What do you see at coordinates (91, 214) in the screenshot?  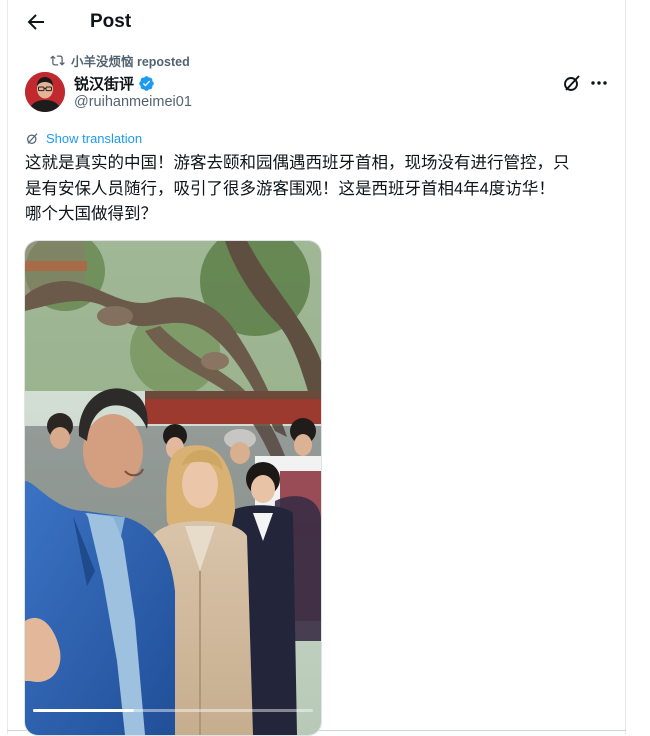 I see `post-text-line: 哪个大国做得到？` at bounding box center [91, 214].